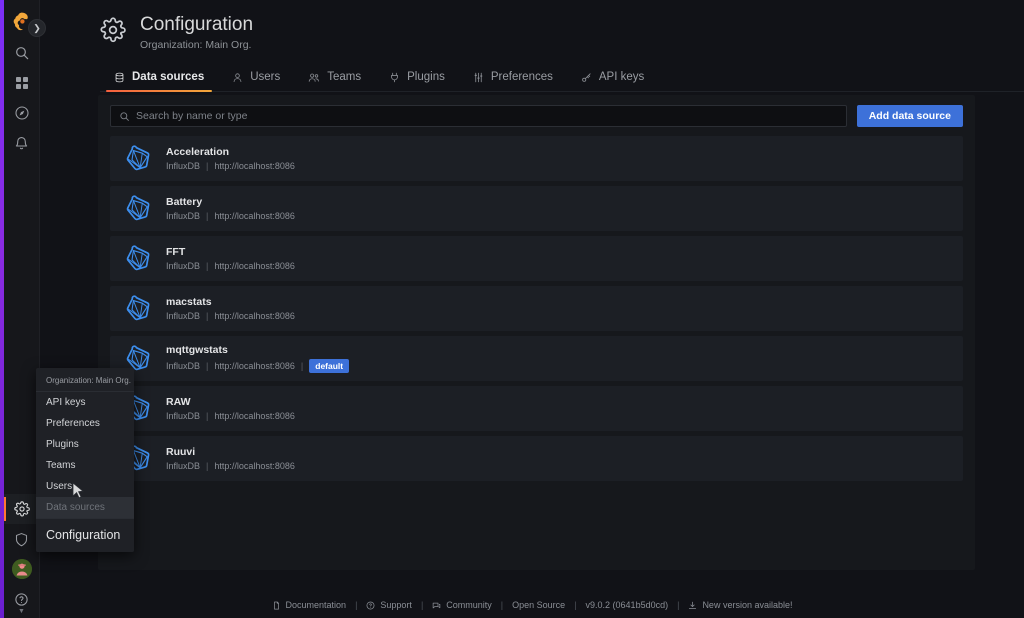 The height and width of the screenshot is (618, 1024). Describe the element at coordinates (22, 599) in the screenshot. I see `sidebar-item-help: ▼` at that location.